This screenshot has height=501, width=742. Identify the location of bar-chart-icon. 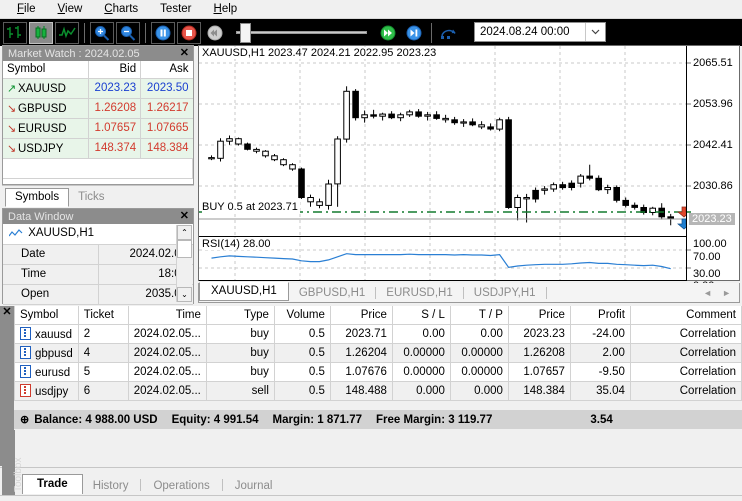
(15, 32).